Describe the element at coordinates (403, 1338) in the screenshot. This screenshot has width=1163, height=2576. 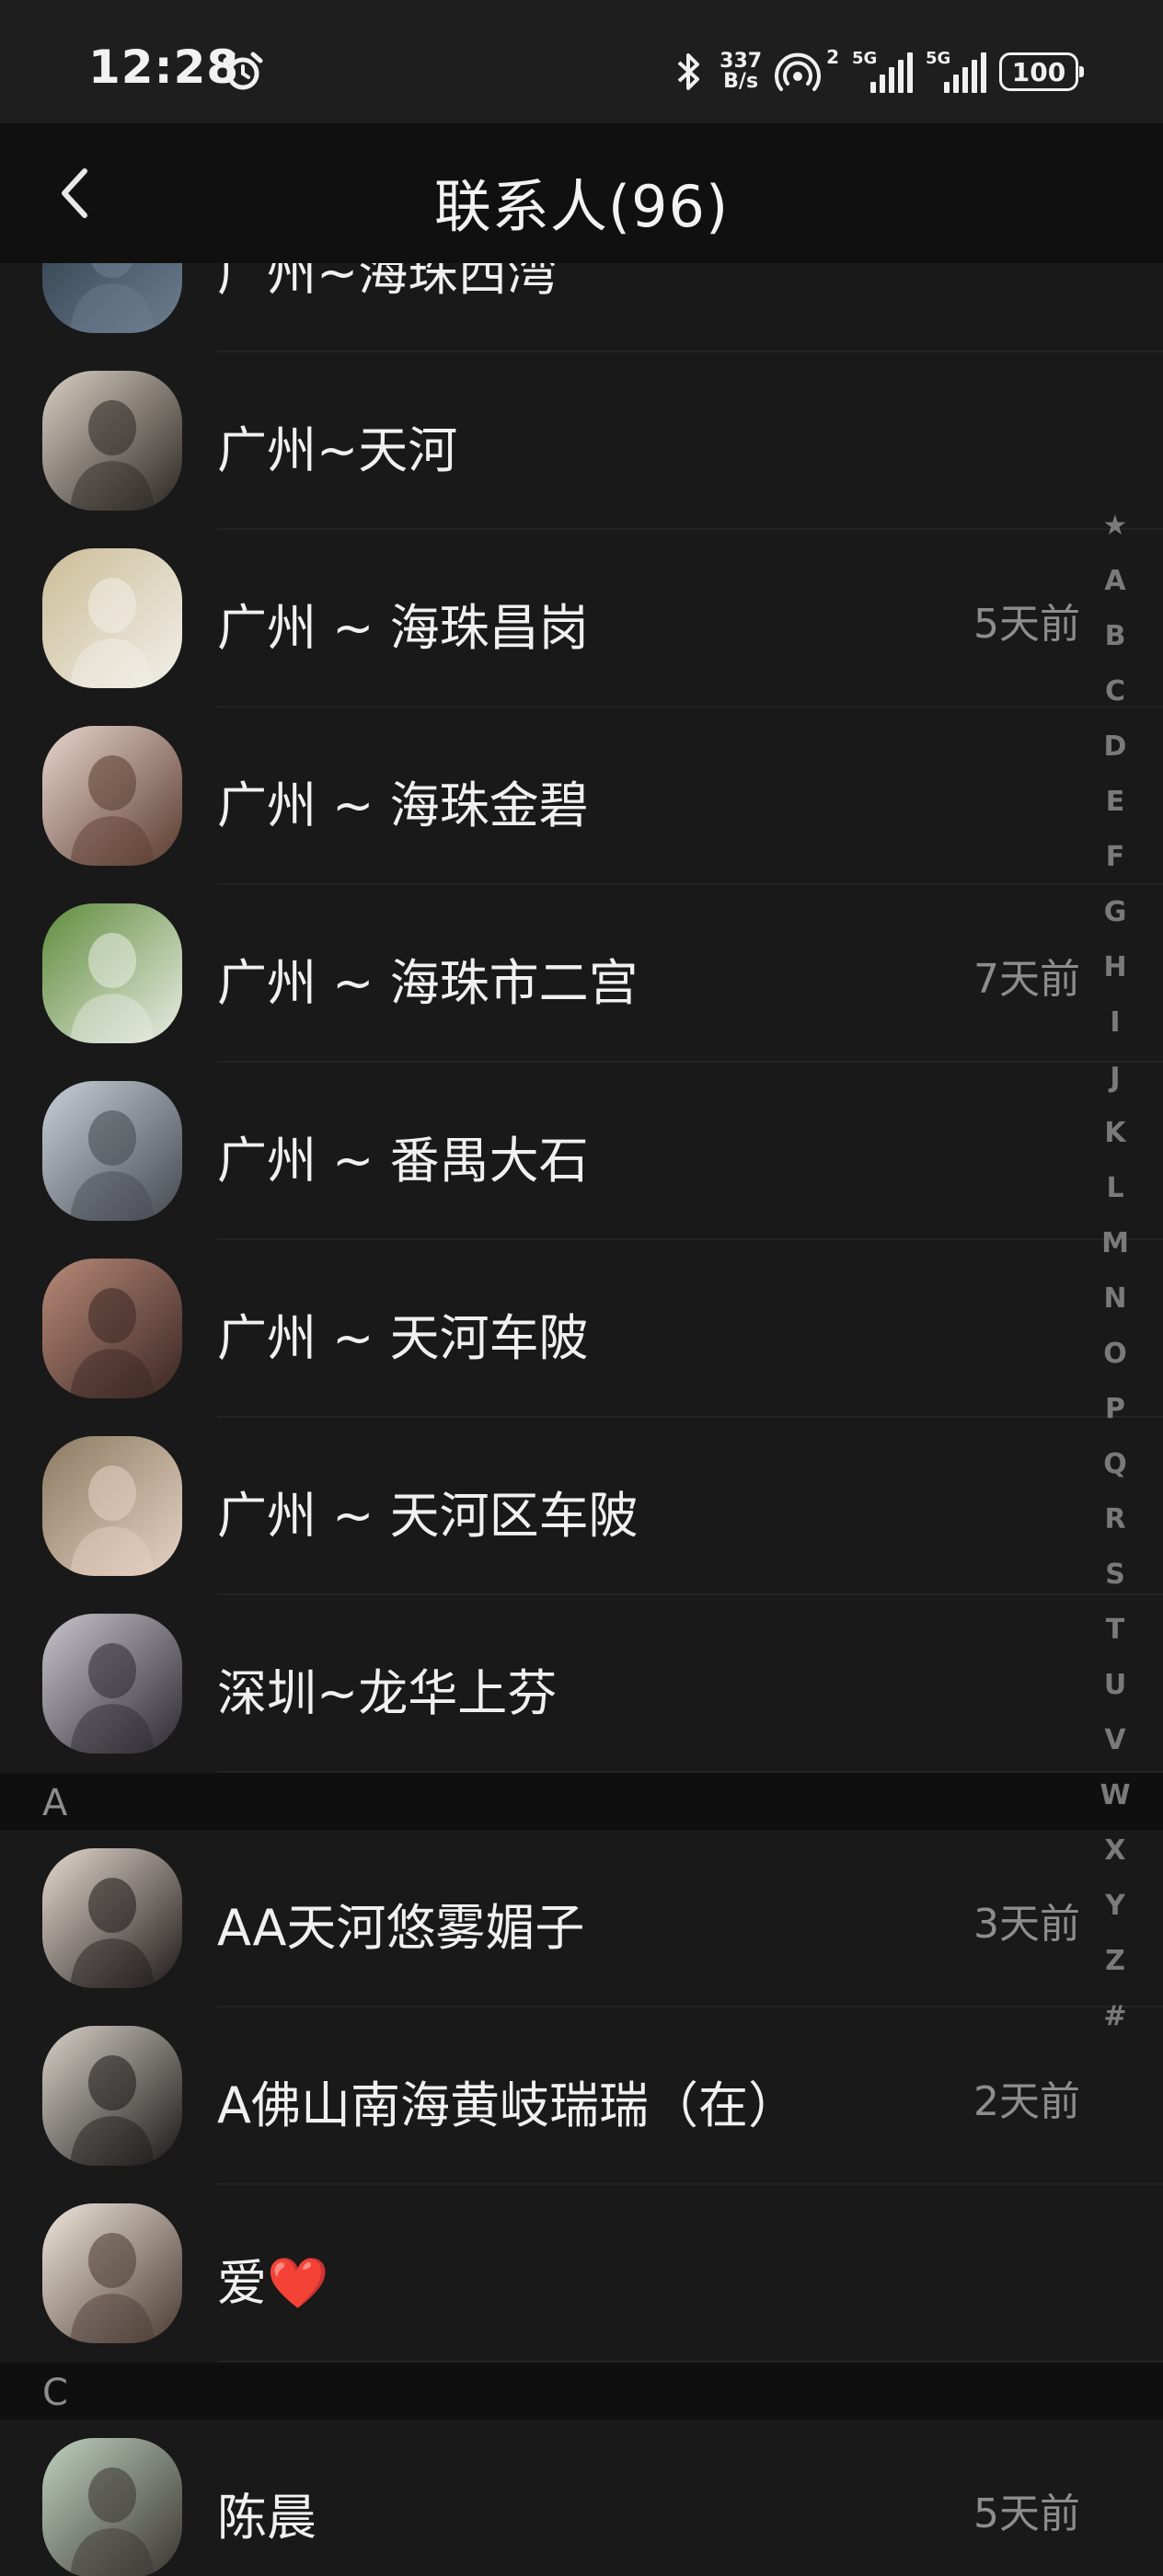
I see `contact-name: 广州 ~ 天河车陂` at that location.